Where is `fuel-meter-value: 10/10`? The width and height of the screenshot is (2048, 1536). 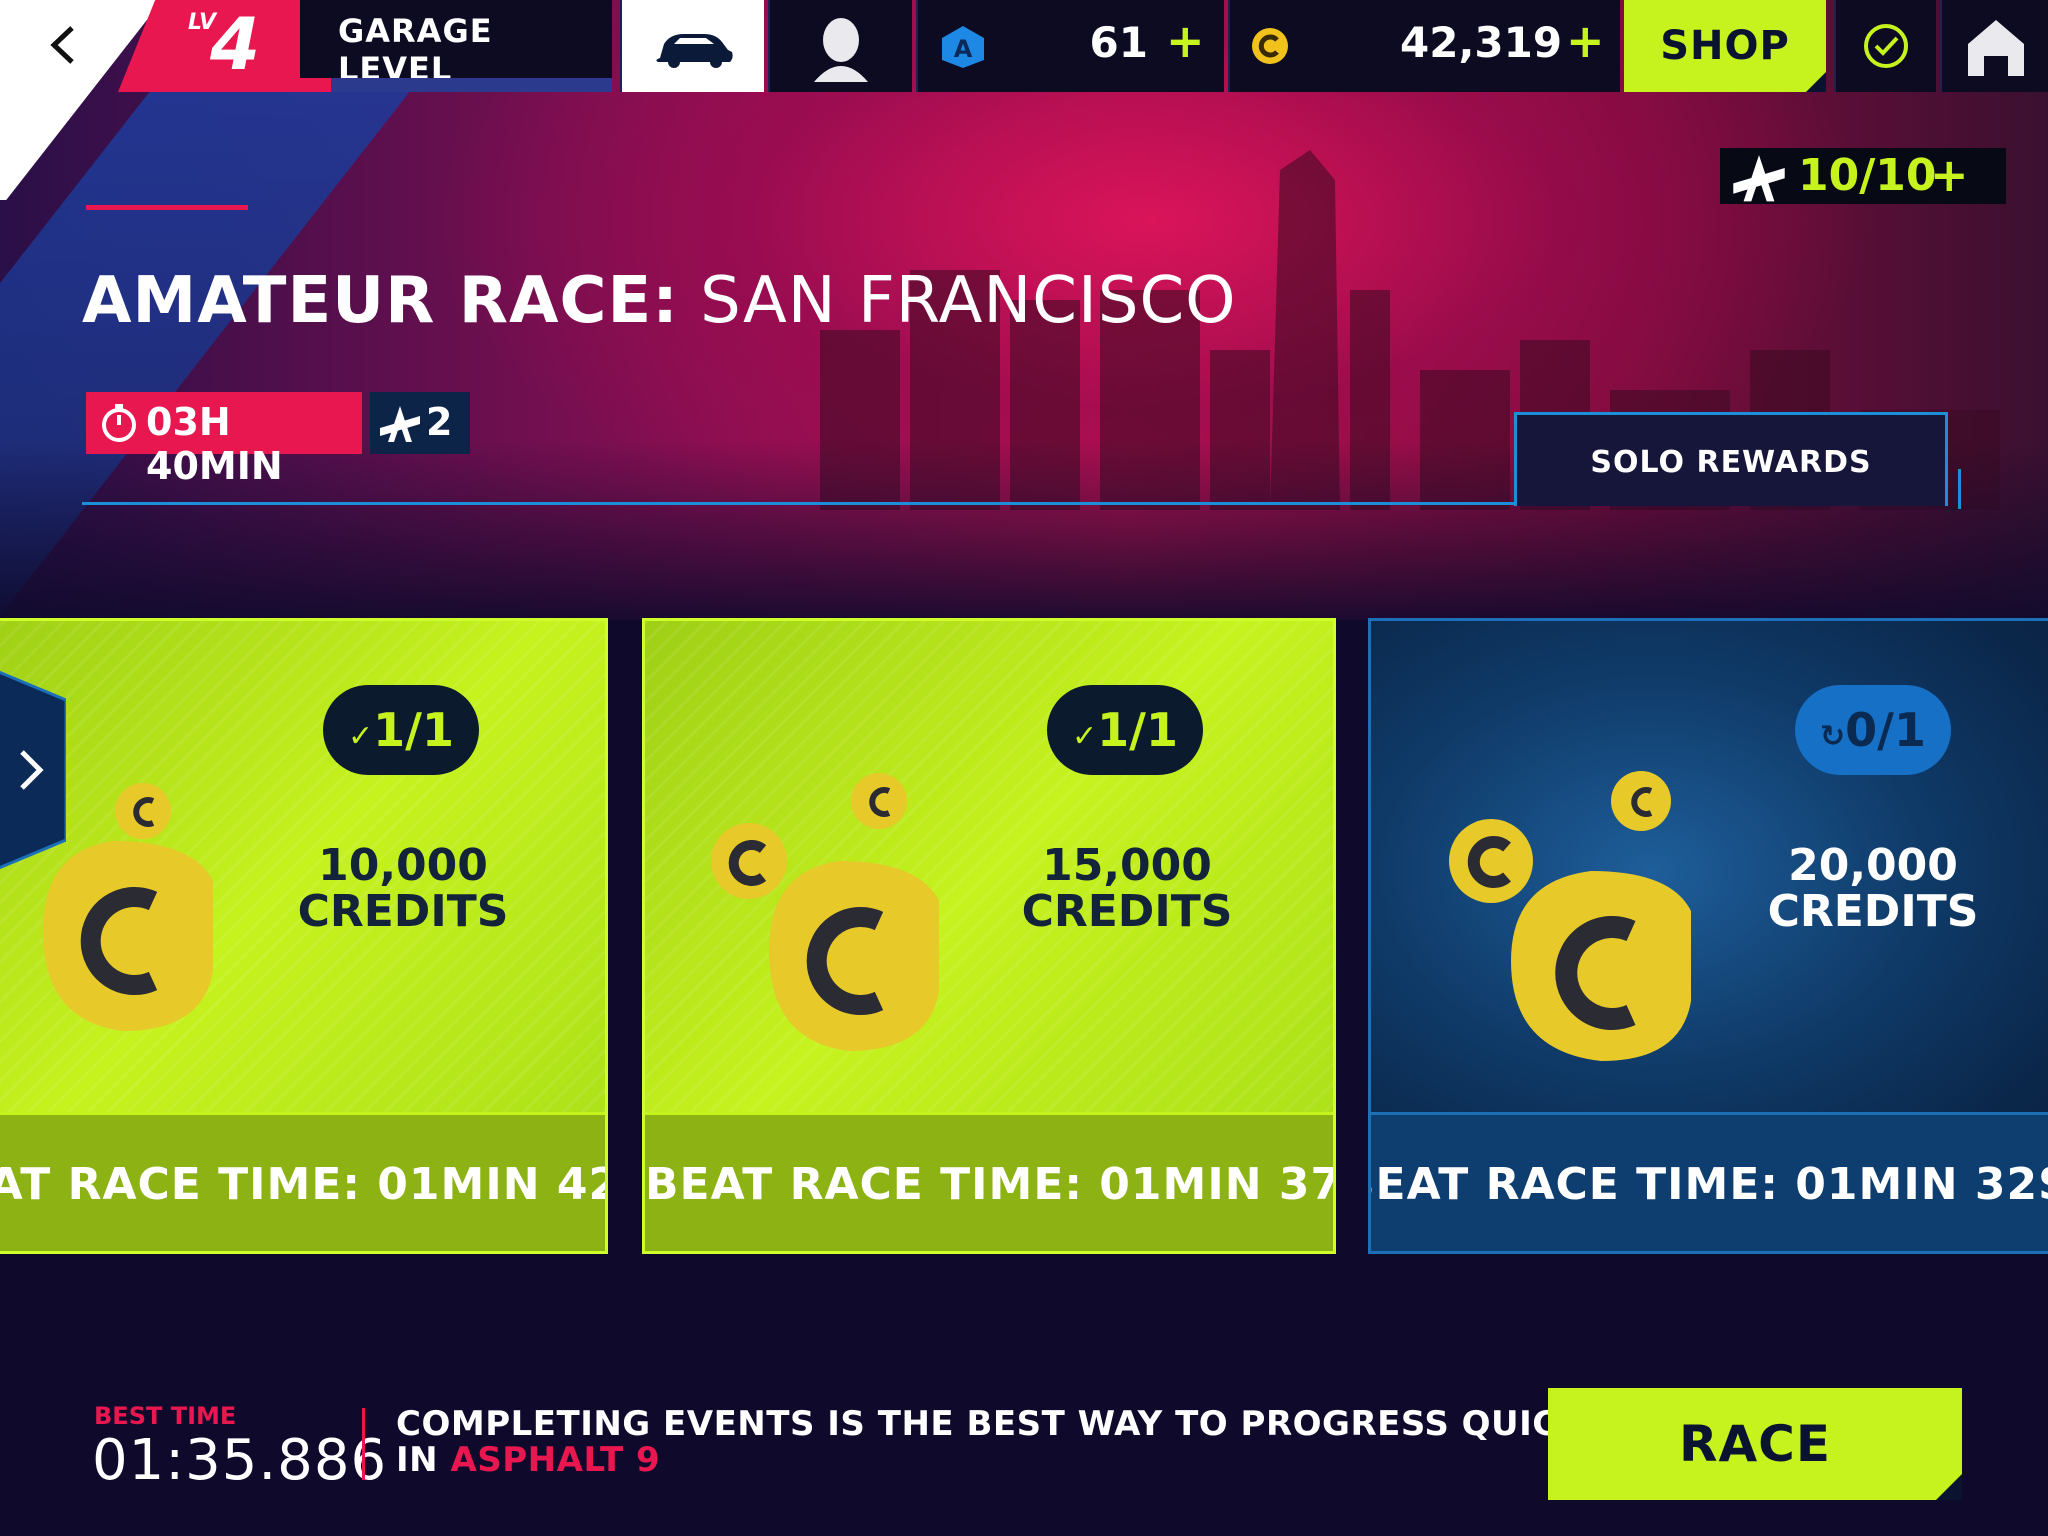 fuel-meter-value: 10/10 is located at coordinates (1867, 175).